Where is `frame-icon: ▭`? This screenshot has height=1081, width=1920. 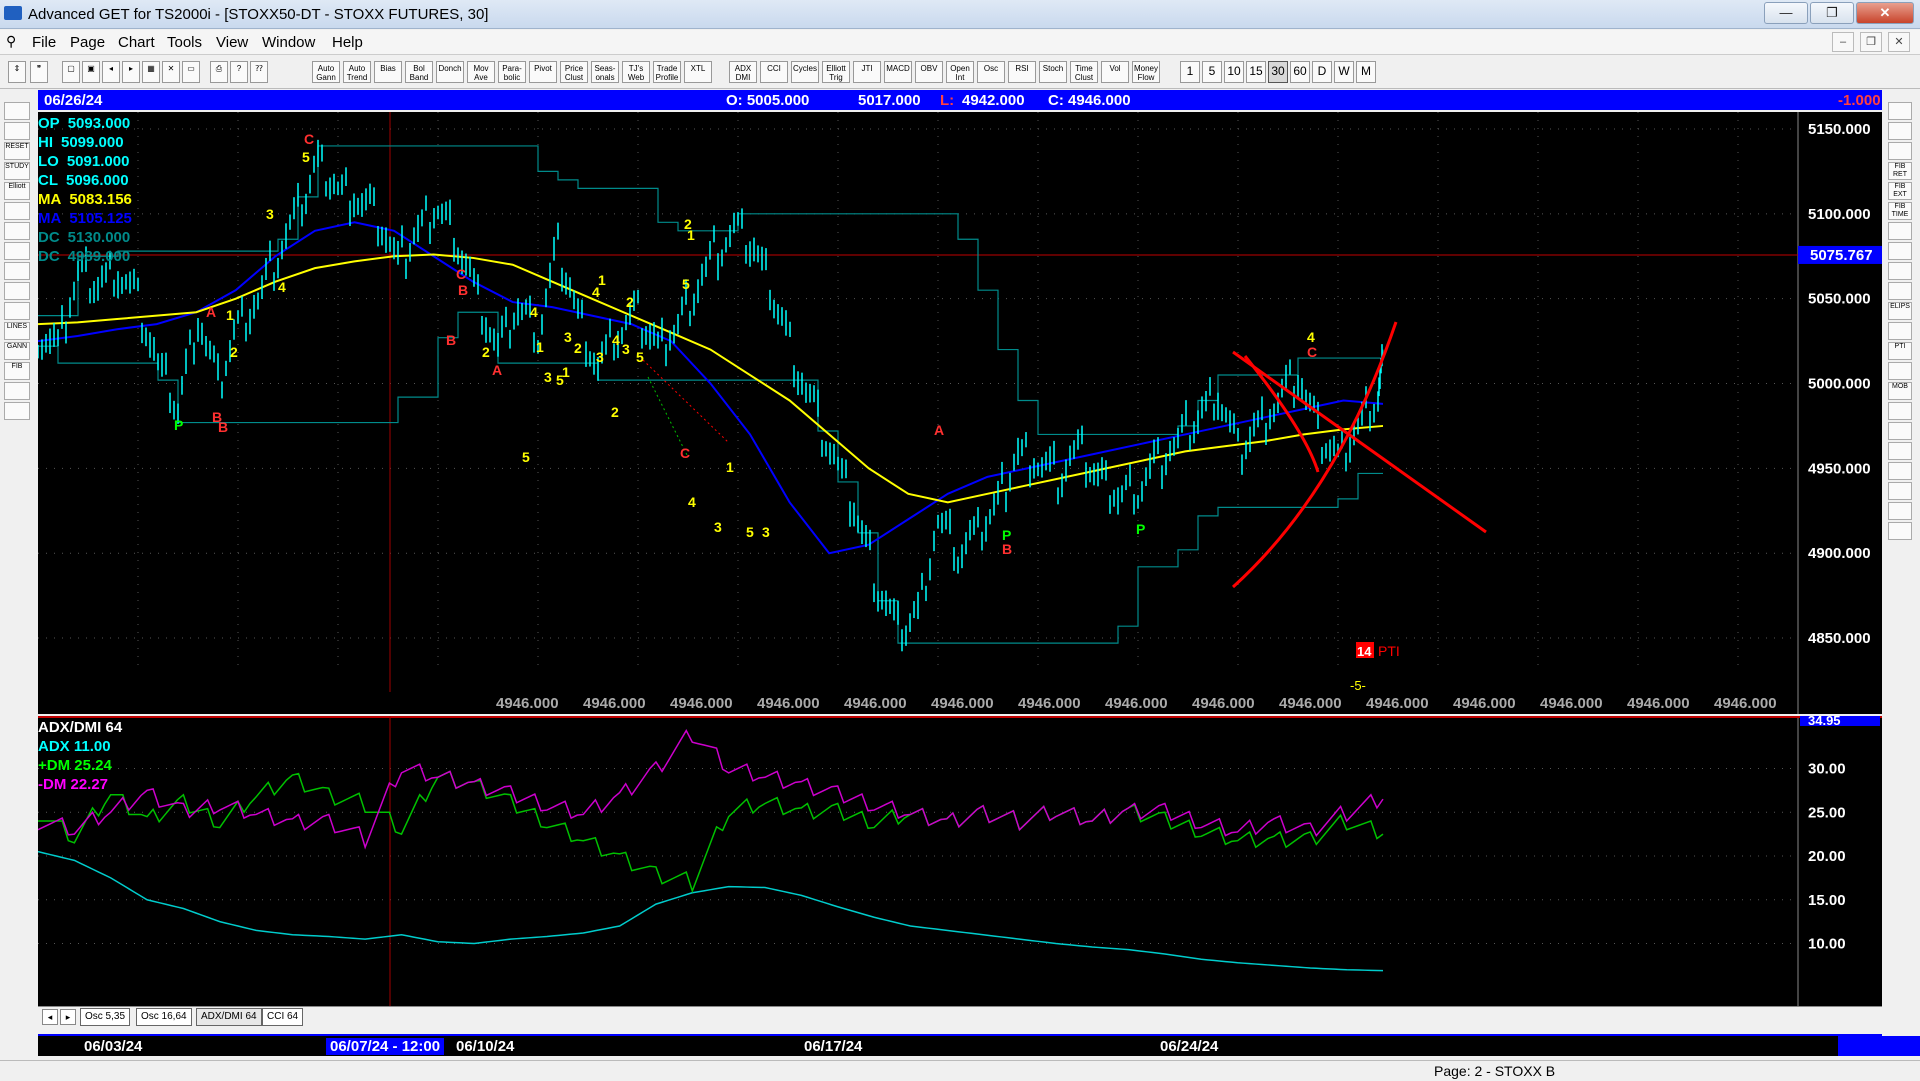 frame-icon: ▭ is located at coordinates (191, 72).